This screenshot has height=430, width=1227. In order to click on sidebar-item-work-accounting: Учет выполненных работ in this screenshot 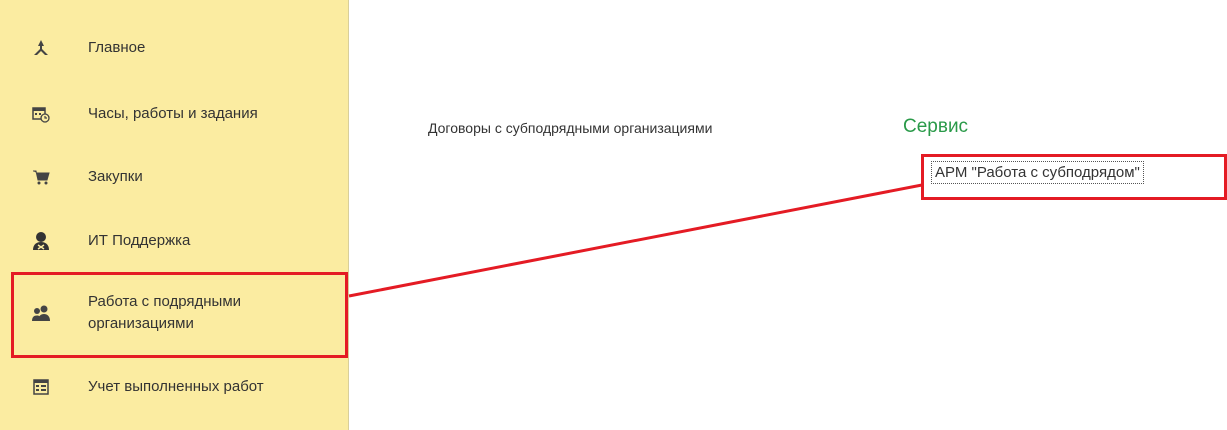, I will do `click(174, 387)`.